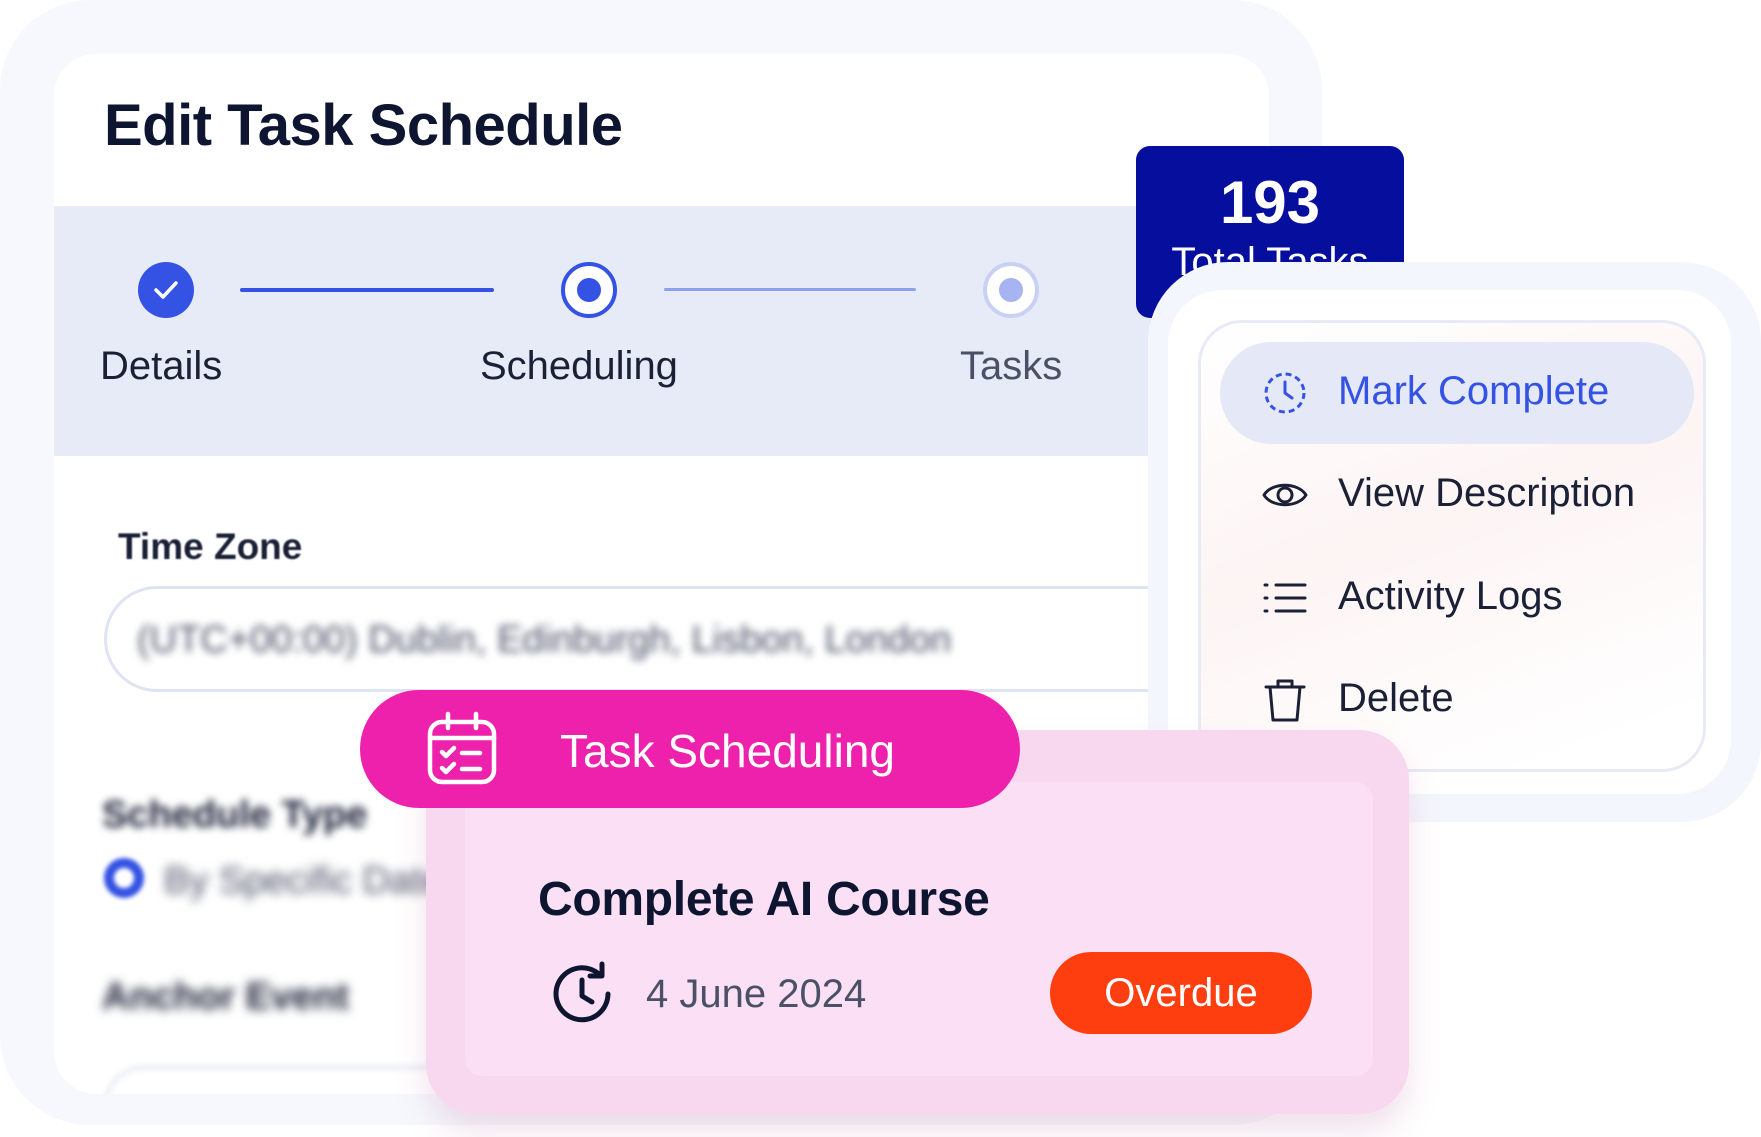  Describe the element at coordinates (235, 815) in the screenshot. I see `schedule-type-label-blurred: Schedule Type` at that location.